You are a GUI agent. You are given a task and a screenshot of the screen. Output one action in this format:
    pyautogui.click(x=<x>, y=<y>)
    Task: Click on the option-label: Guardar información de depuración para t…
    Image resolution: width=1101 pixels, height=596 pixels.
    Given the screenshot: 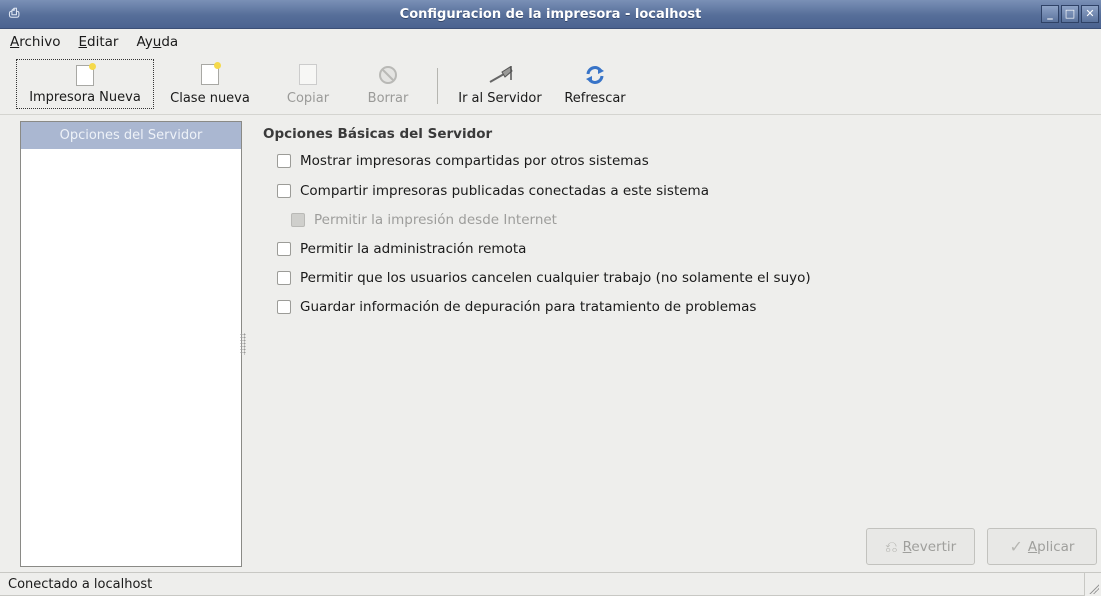 What is the action you would take?
    pyautogui.click(x=528, y=307)
    